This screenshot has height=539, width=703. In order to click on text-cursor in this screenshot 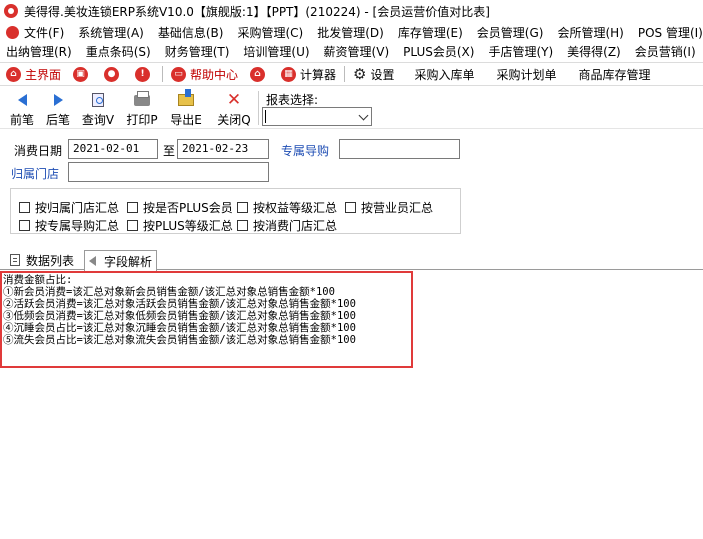, I will do `click(265, 116)`.